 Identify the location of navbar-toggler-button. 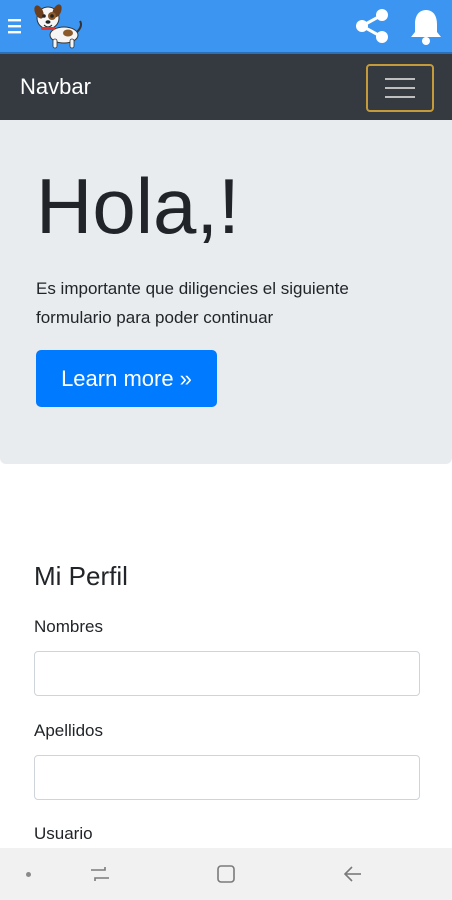
(400, 88).